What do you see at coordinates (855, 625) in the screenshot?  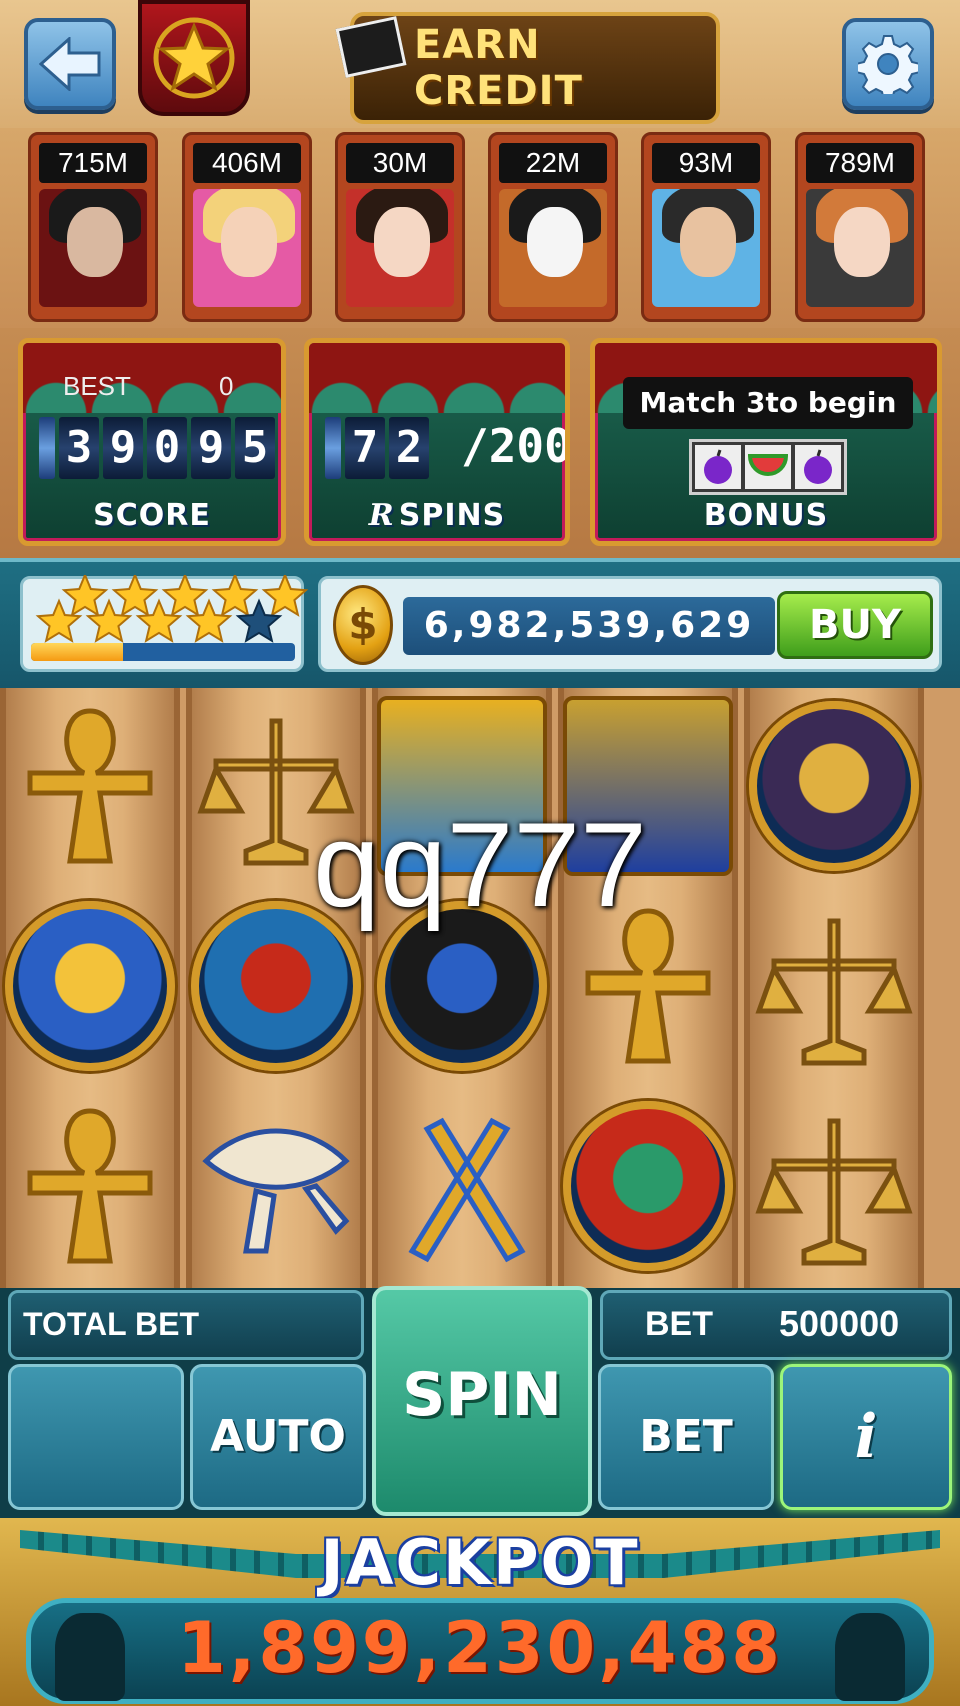 I see `buy-button: BUY` at bounding box center [855, 625].